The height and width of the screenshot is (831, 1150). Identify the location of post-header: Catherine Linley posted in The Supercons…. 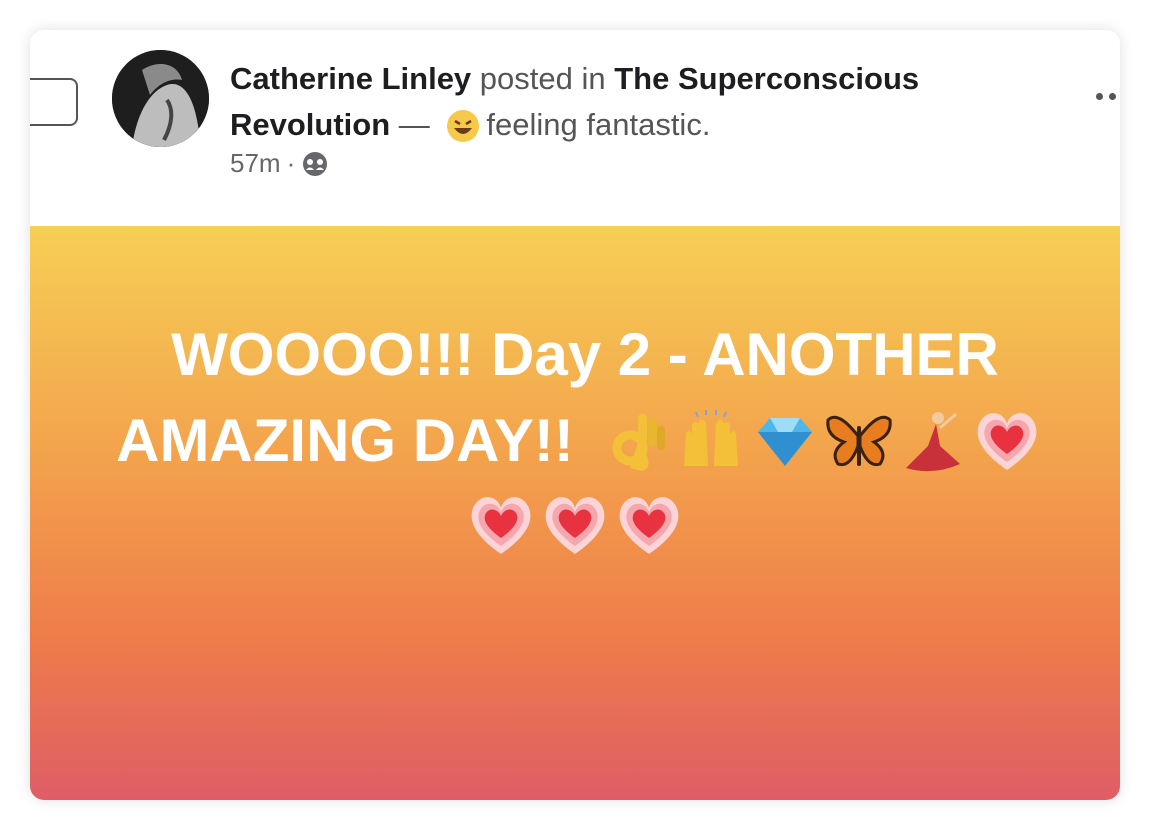
(645, 102).